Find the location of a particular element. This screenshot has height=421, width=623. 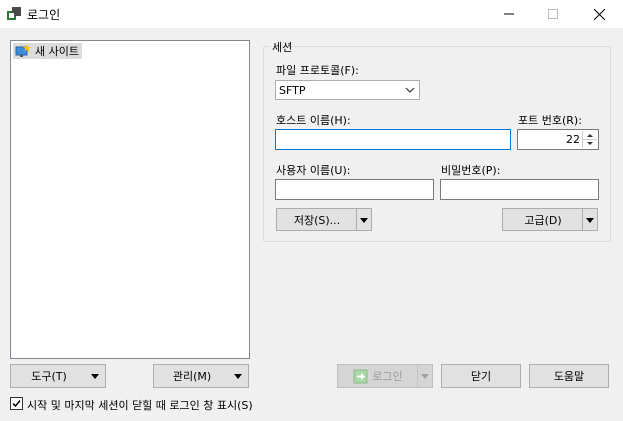

app-icon is located at coordinates (14, 13).